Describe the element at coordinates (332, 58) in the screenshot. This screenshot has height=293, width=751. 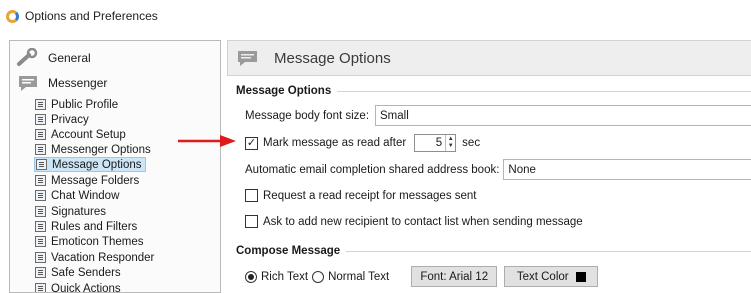
I see `page-title: Message Options` at that location.